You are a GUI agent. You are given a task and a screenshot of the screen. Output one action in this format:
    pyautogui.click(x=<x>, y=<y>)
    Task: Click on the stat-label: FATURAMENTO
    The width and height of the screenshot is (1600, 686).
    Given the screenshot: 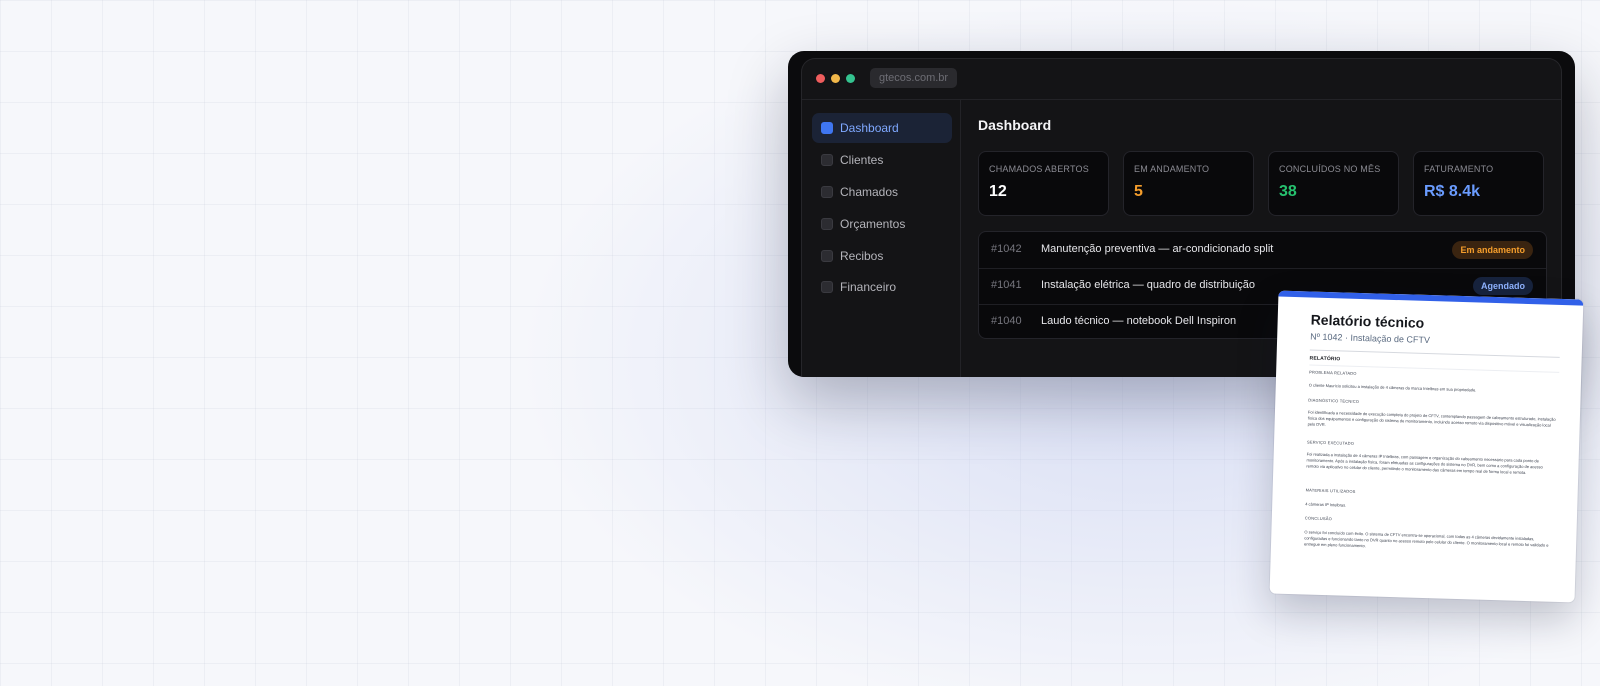 What is the action you would take?
    pyautogui.click(x=1459, y=169)
    